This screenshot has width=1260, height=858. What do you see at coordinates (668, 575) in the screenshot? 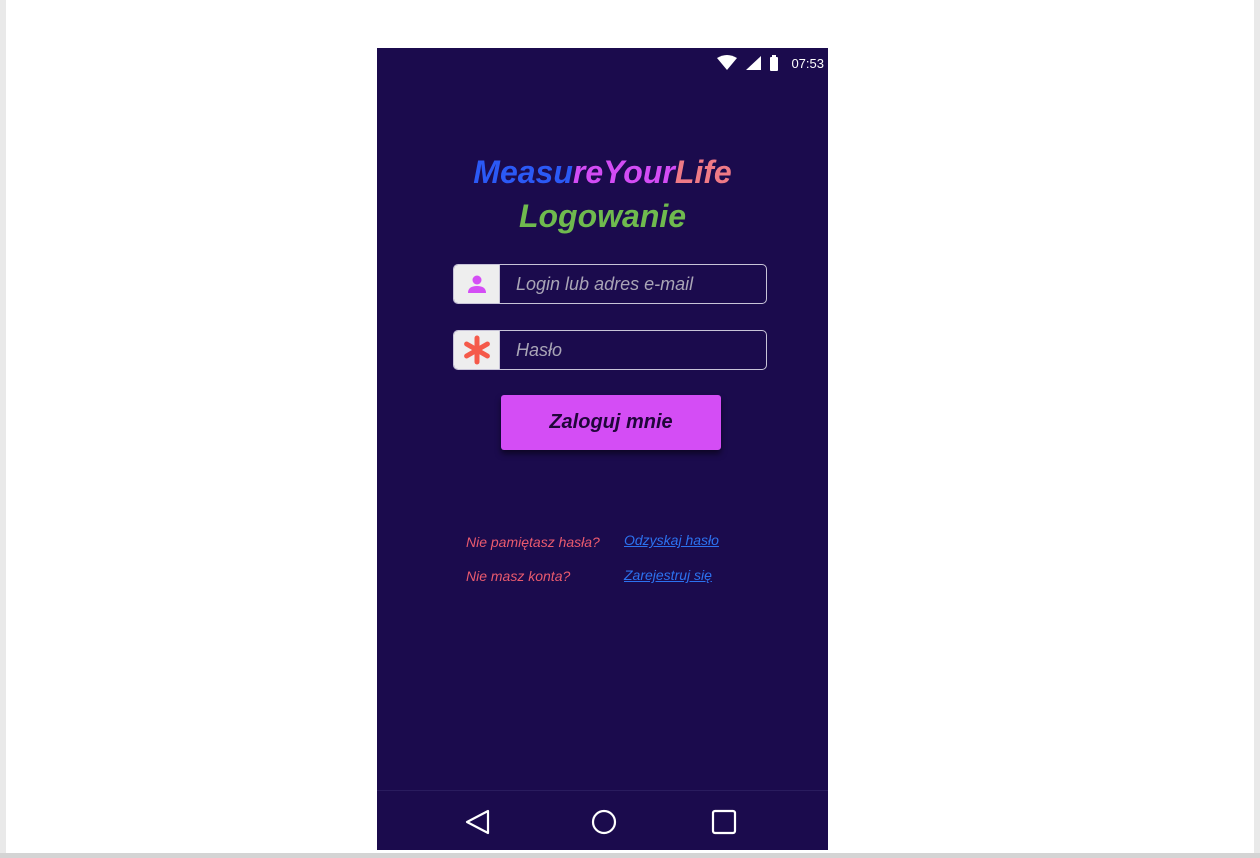
I see `register-link: Zarejestruj się` at bounding box center [668, 575].